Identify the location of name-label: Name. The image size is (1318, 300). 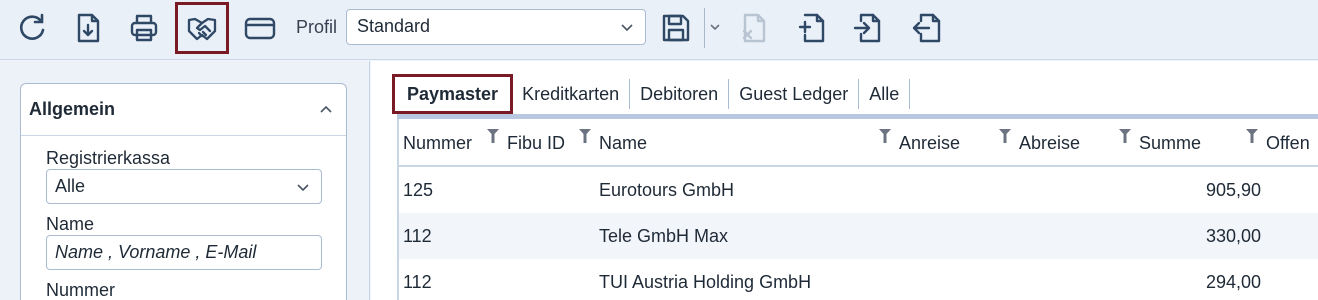
(70, 224).